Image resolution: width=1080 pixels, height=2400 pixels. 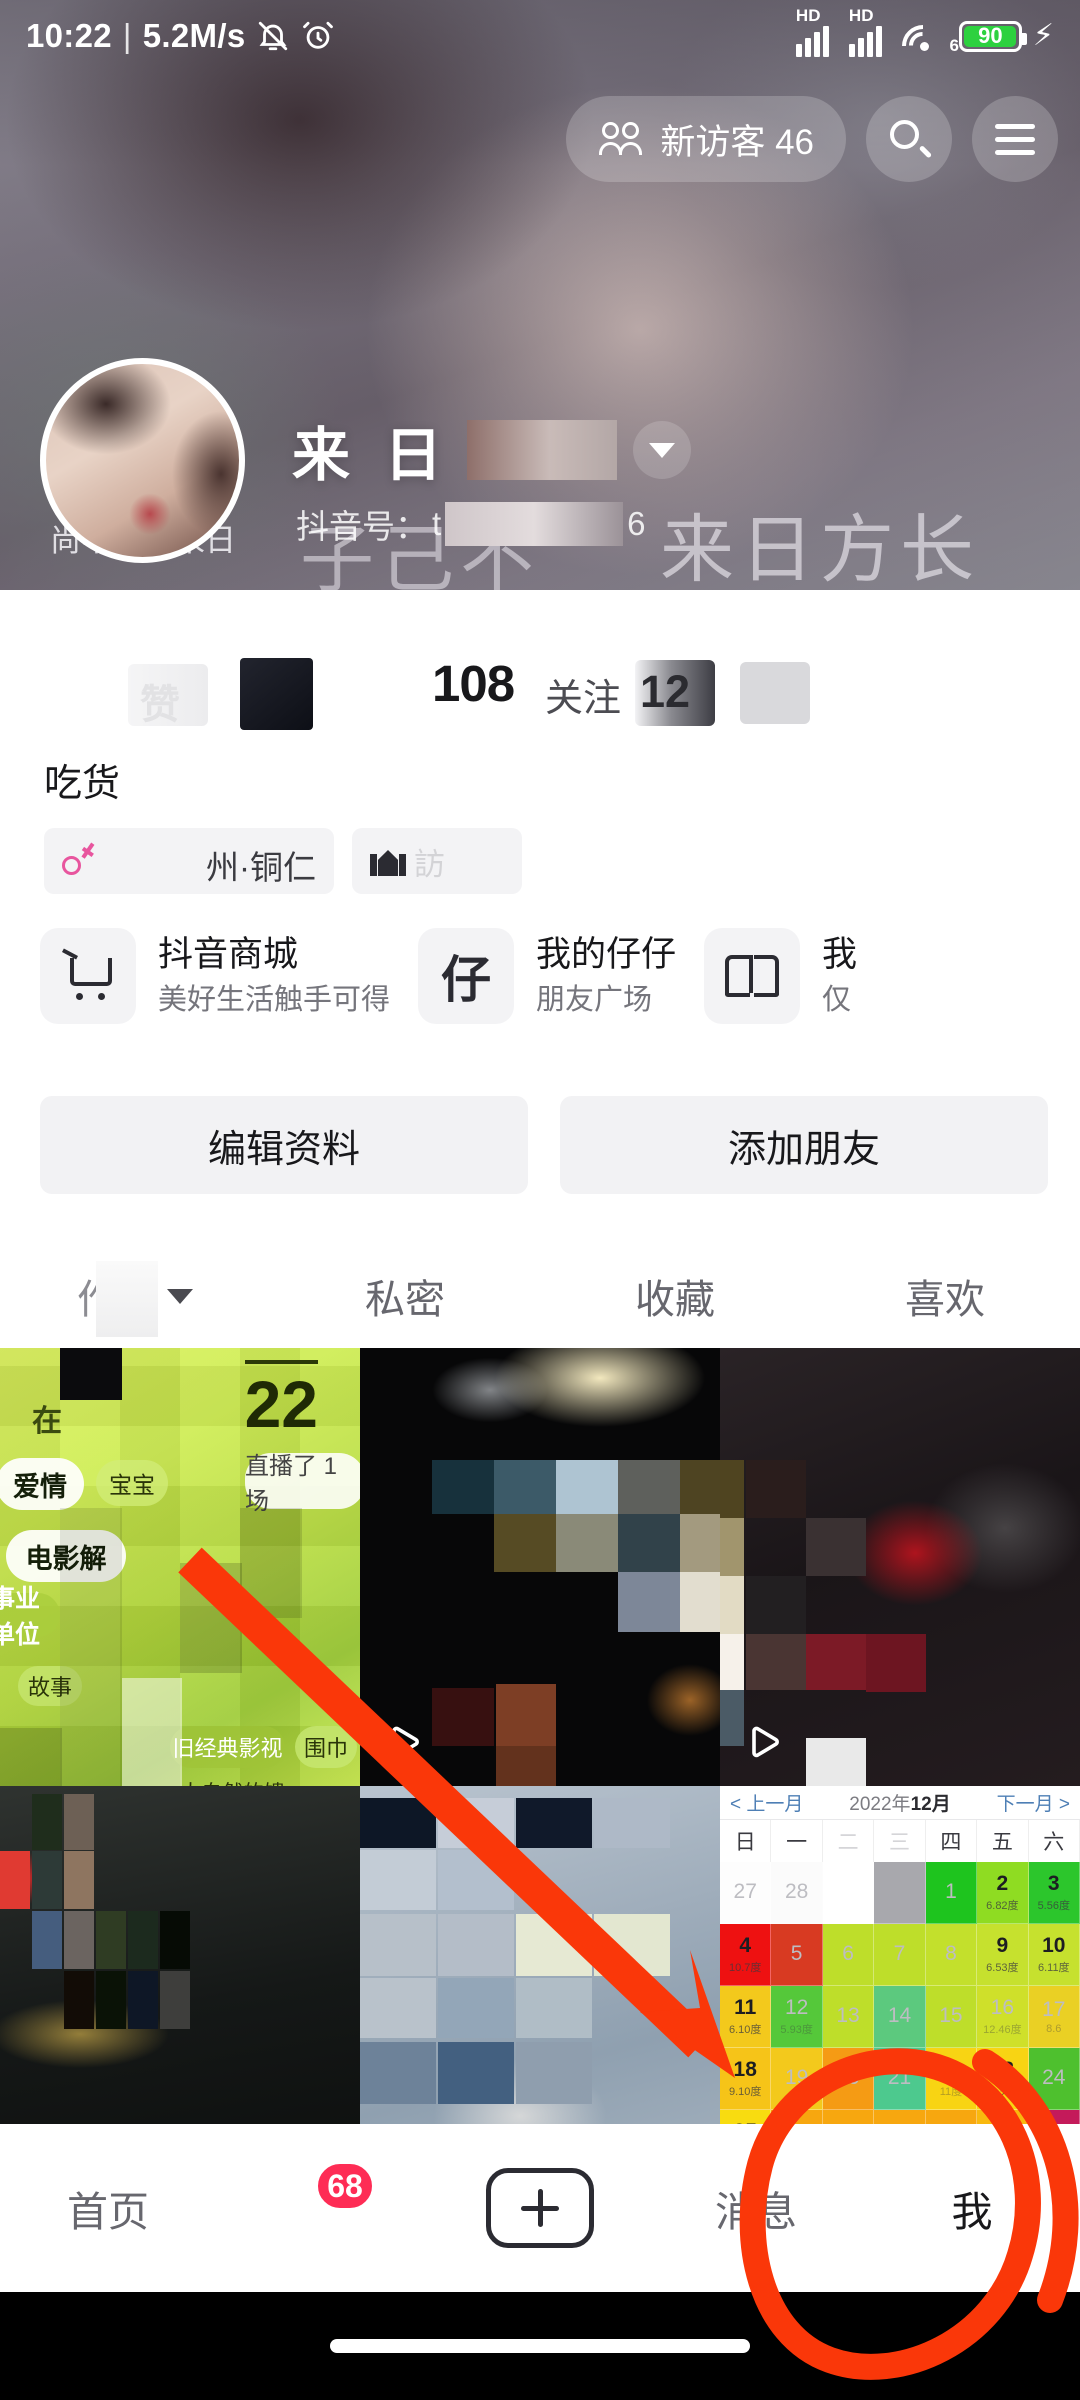 What do you see at coordinates (326, 1747) in the screenshot?
I see `grid-item-1-chip-7: 围巾` at bounding box center [326, 1747].